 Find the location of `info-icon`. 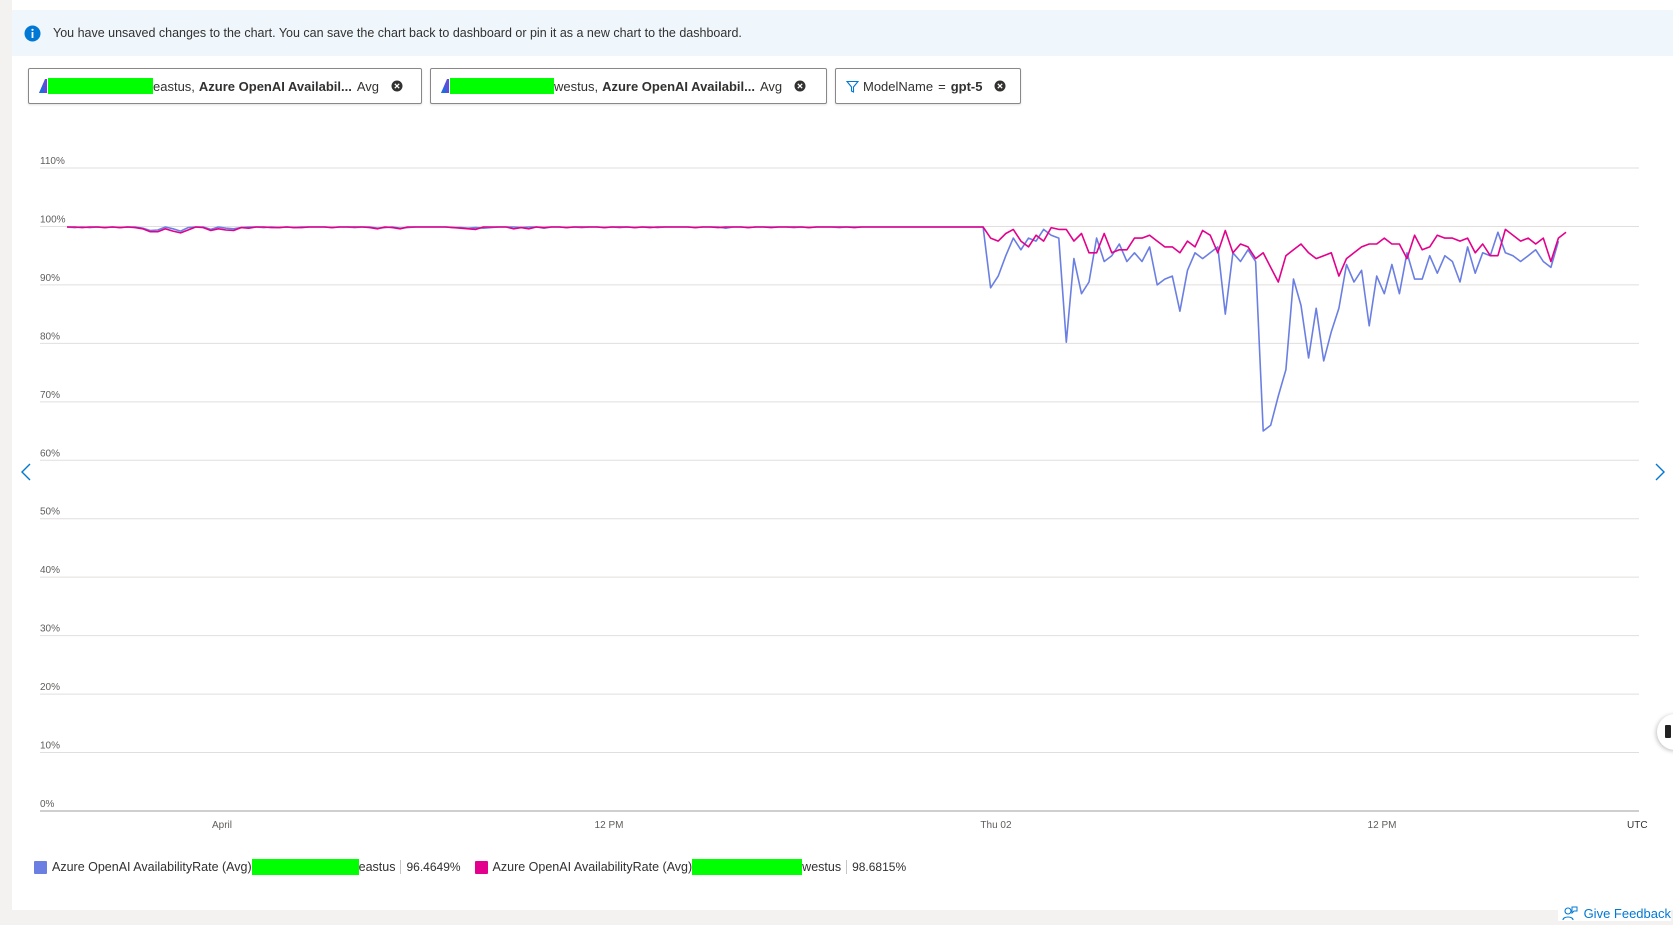

info-icon is located at coordinates (32, 33).